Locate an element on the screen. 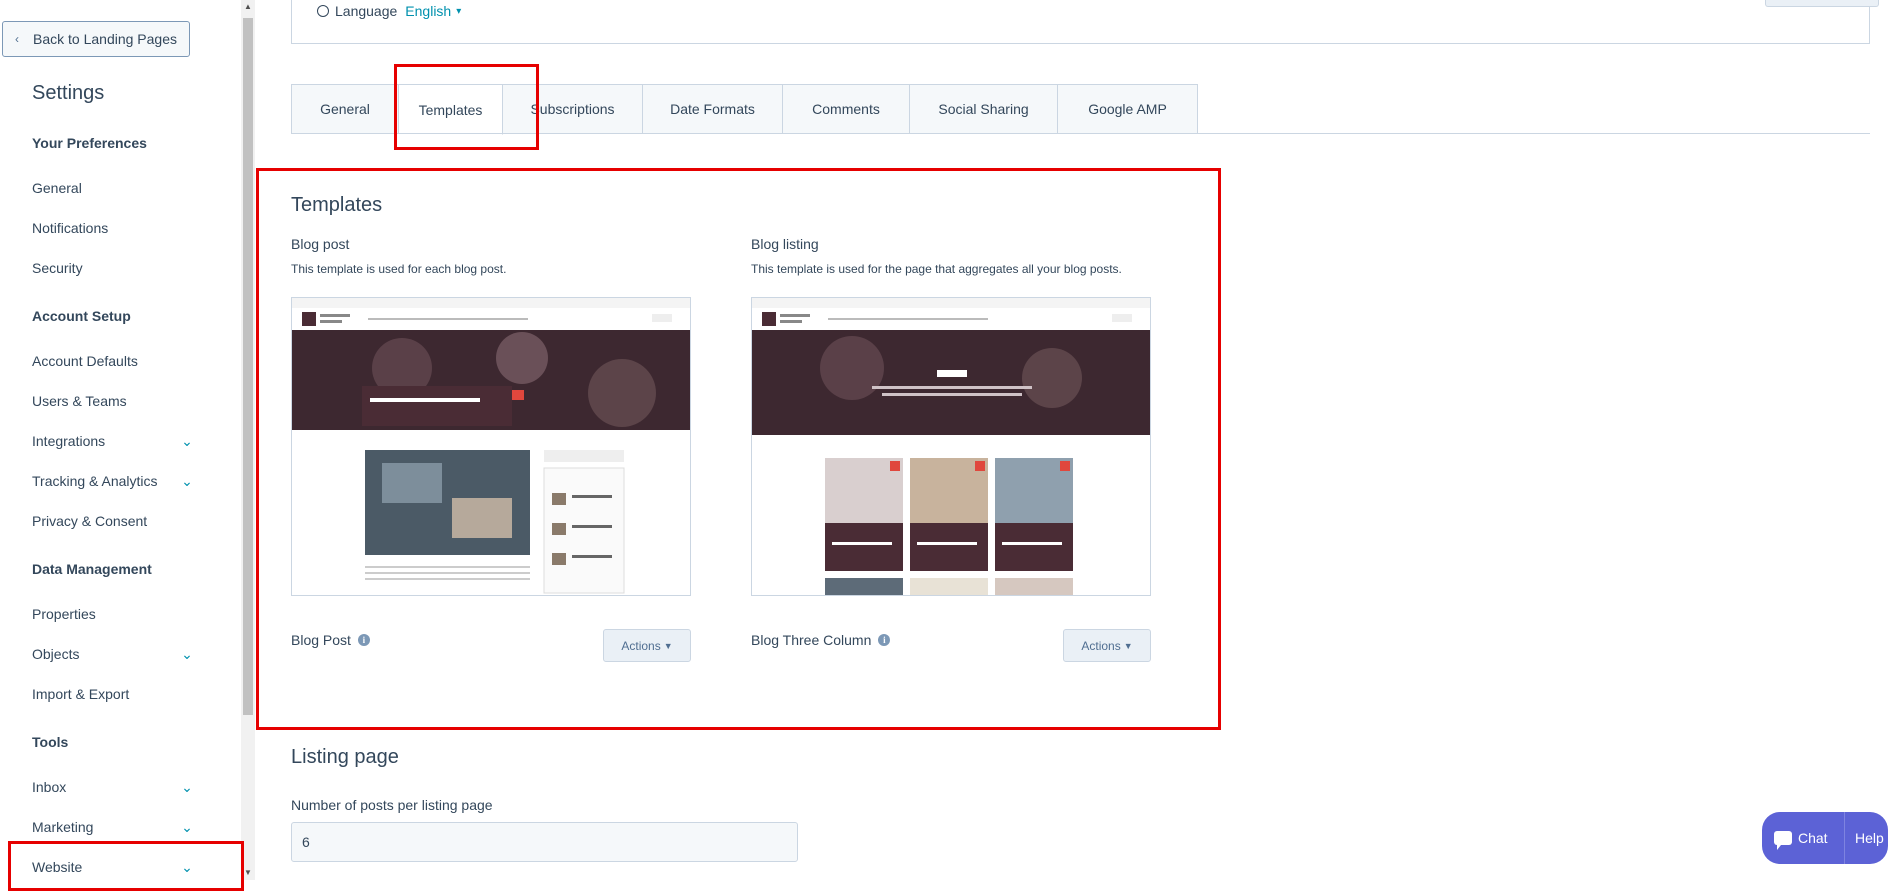  chat-widget: Chat Help is located at coordinates (1825, 838).